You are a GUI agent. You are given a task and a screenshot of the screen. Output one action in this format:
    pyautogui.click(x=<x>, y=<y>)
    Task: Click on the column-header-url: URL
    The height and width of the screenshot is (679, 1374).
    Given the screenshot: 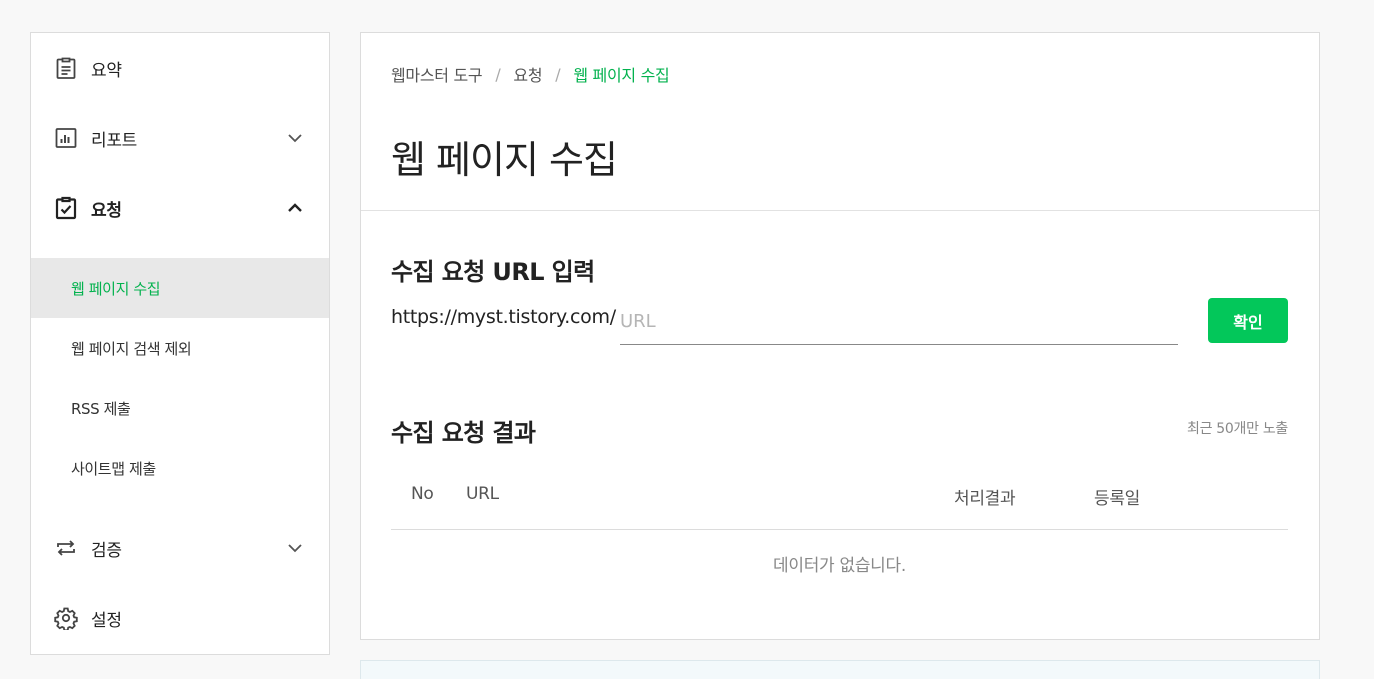 What is the action you would take?
    pyautogui.click(x=482, y=494)
    